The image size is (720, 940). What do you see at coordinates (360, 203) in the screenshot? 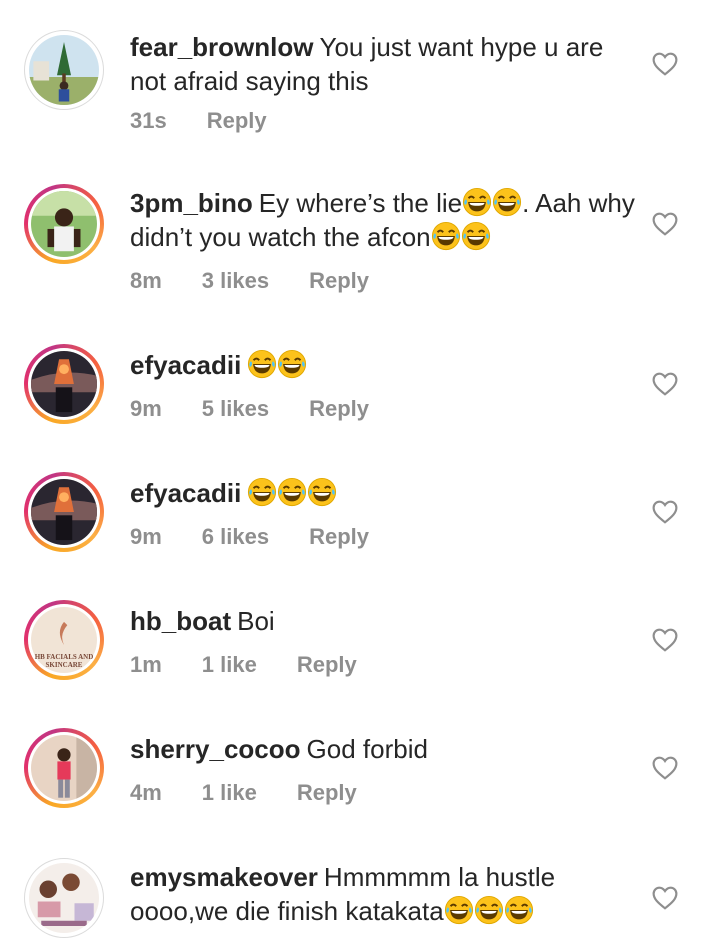
I see `comment-body: Ey where’s the lie` at bounding box center [360, 203].